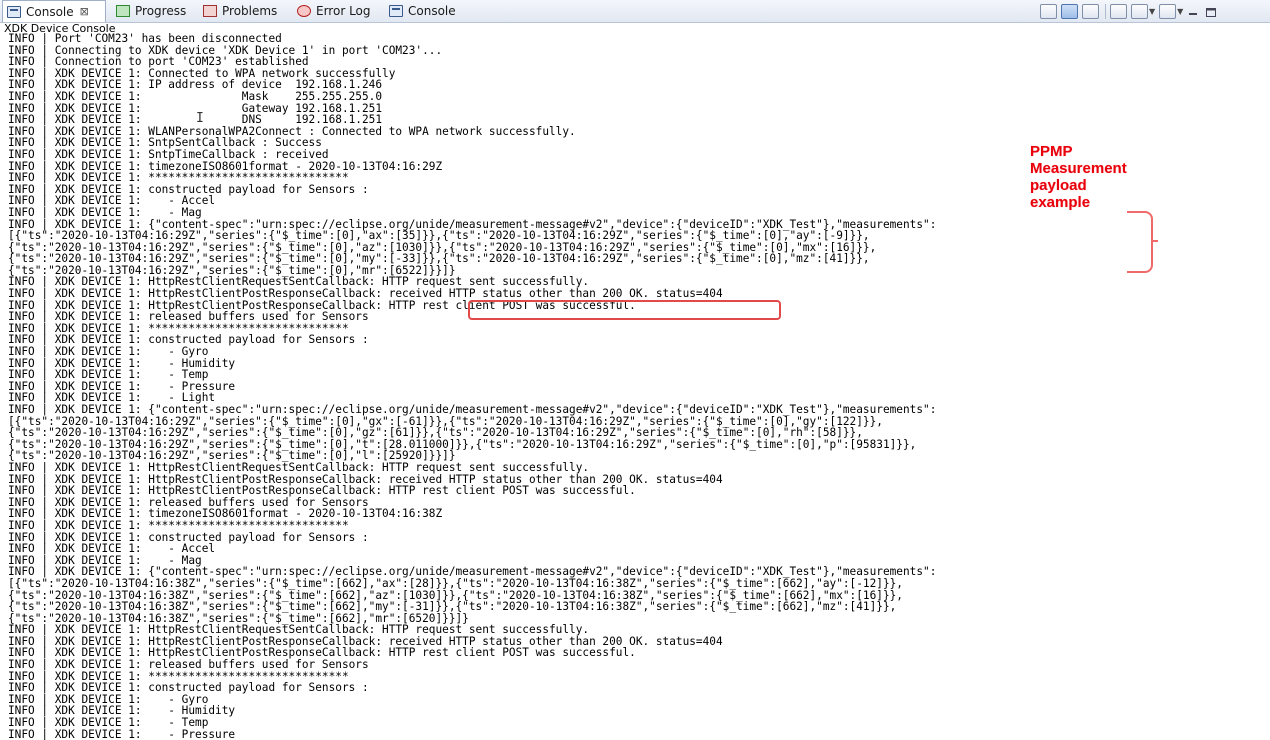  I want to click on annotation-bracket, so click(1142, 242).